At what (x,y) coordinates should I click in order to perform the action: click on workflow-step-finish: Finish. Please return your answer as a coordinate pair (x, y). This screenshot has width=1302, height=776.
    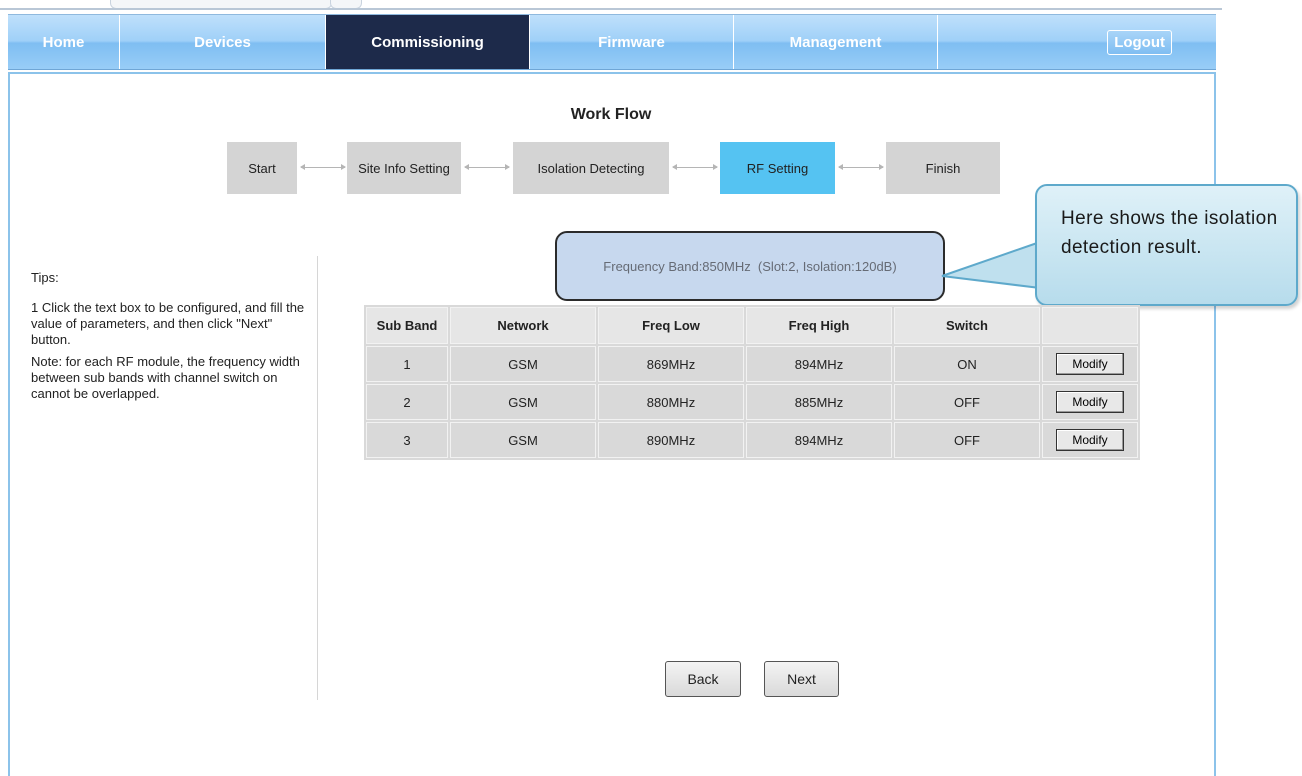
    Looking at the image, I should click on (943, 168).